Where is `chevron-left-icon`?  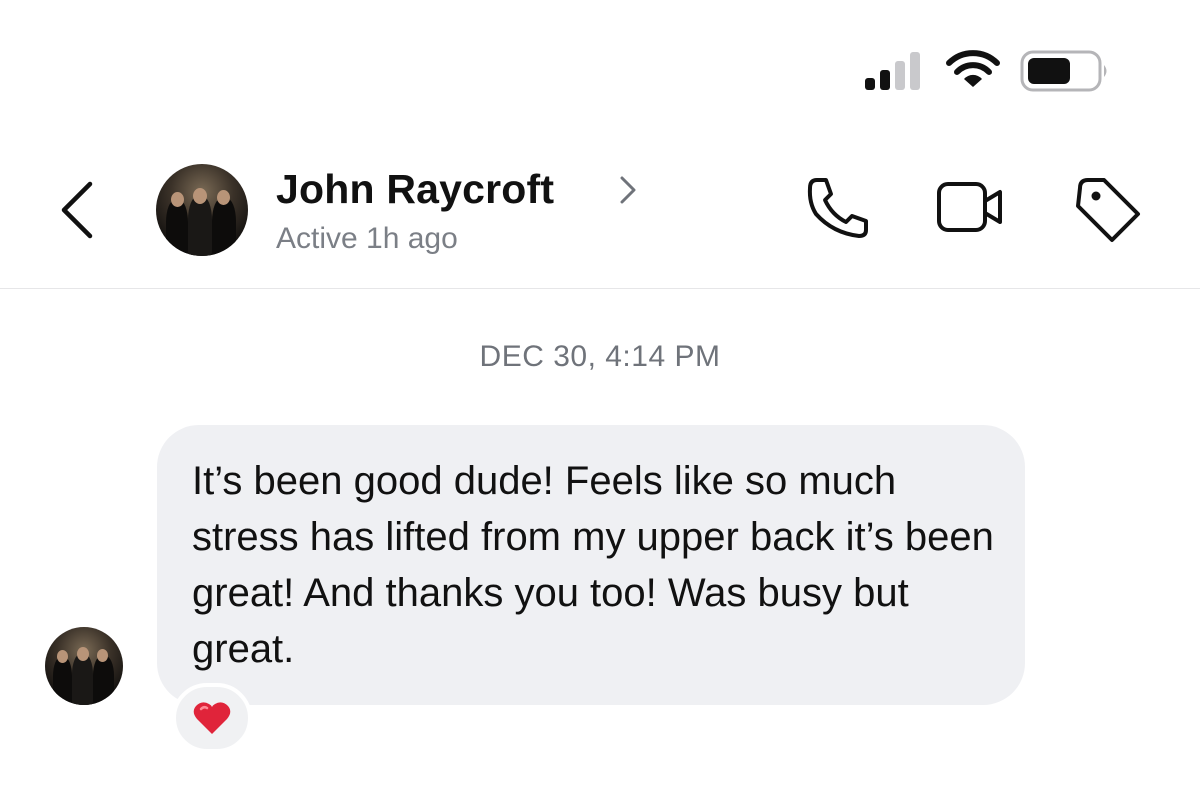 chevron-left-icon is located at coordinates (77, 210).